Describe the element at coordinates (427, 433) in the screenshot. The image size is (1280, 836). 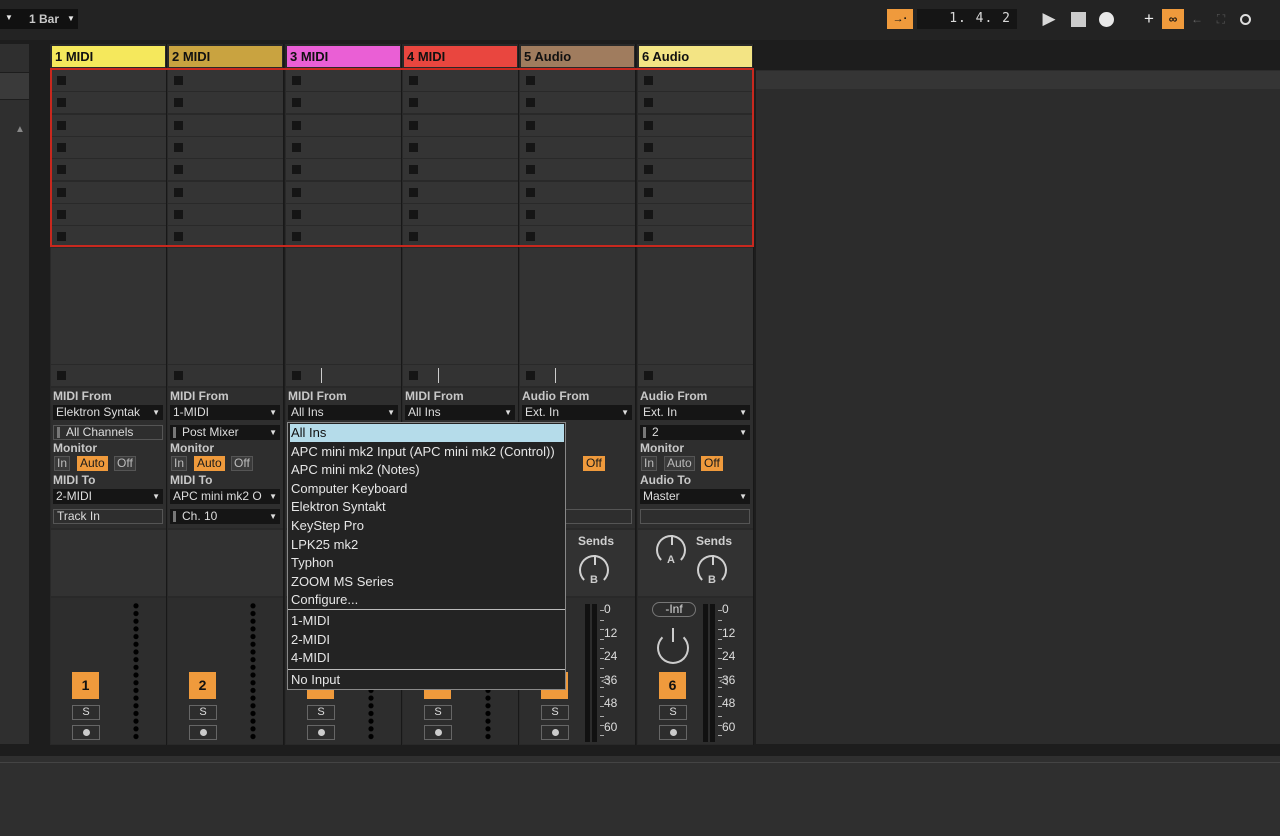
I see `menu-item: All Ins` at that location.